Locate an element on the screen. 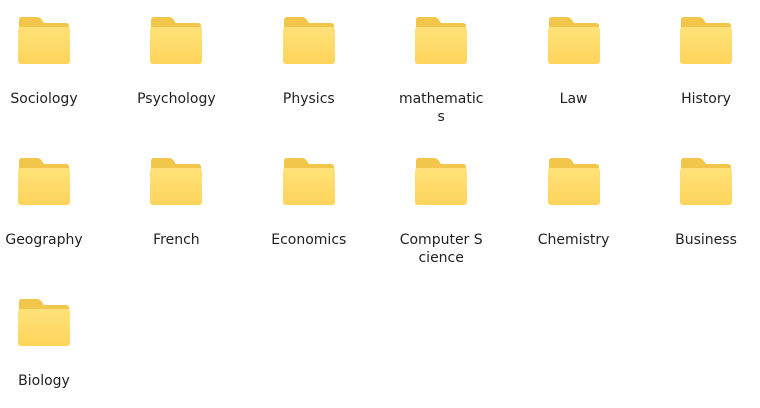  folder-item-computer-science: Computer Science is located at coordinates (445, 203).